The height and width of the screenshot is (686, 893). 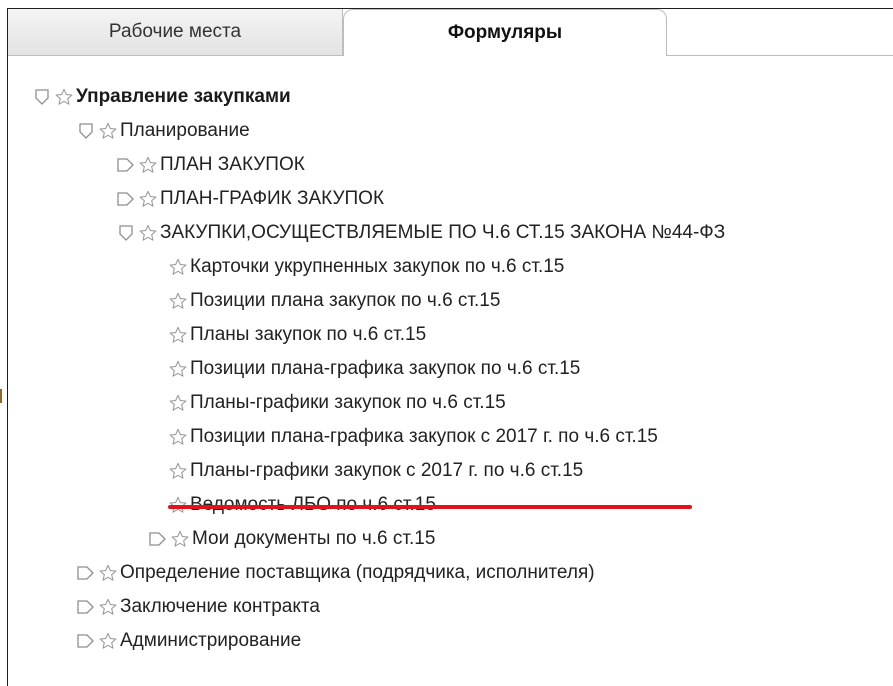 I want to click on highlight-underline, so click(x=430, y=507).